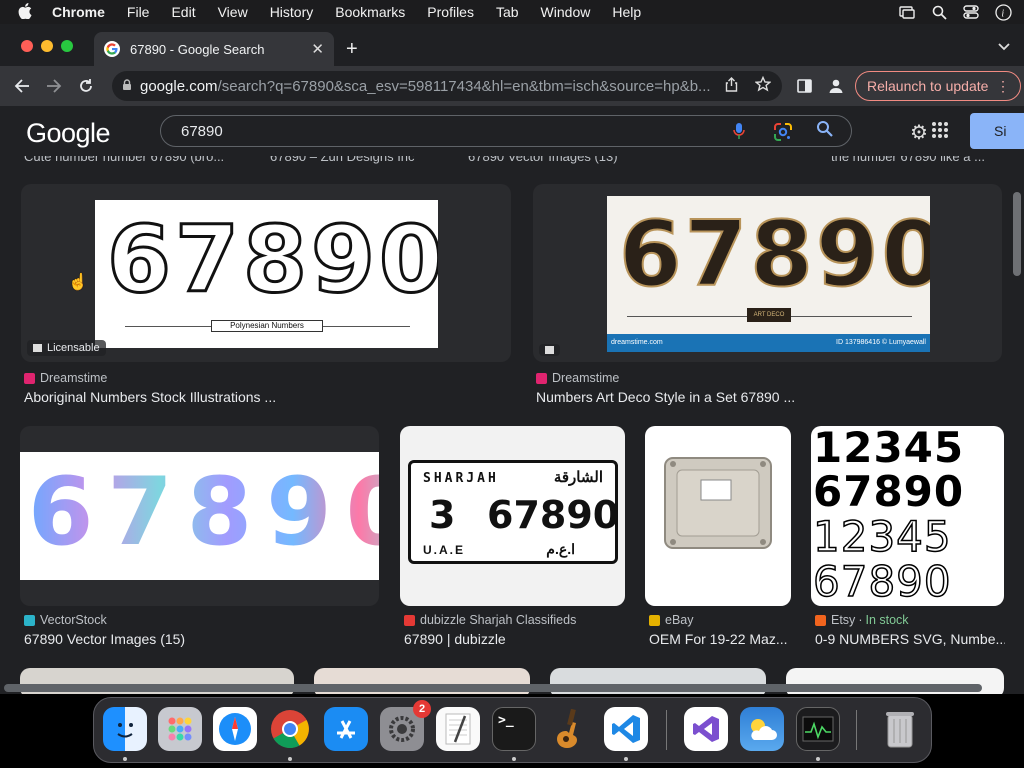  I want to click on finder-icon, so click(125, 729).